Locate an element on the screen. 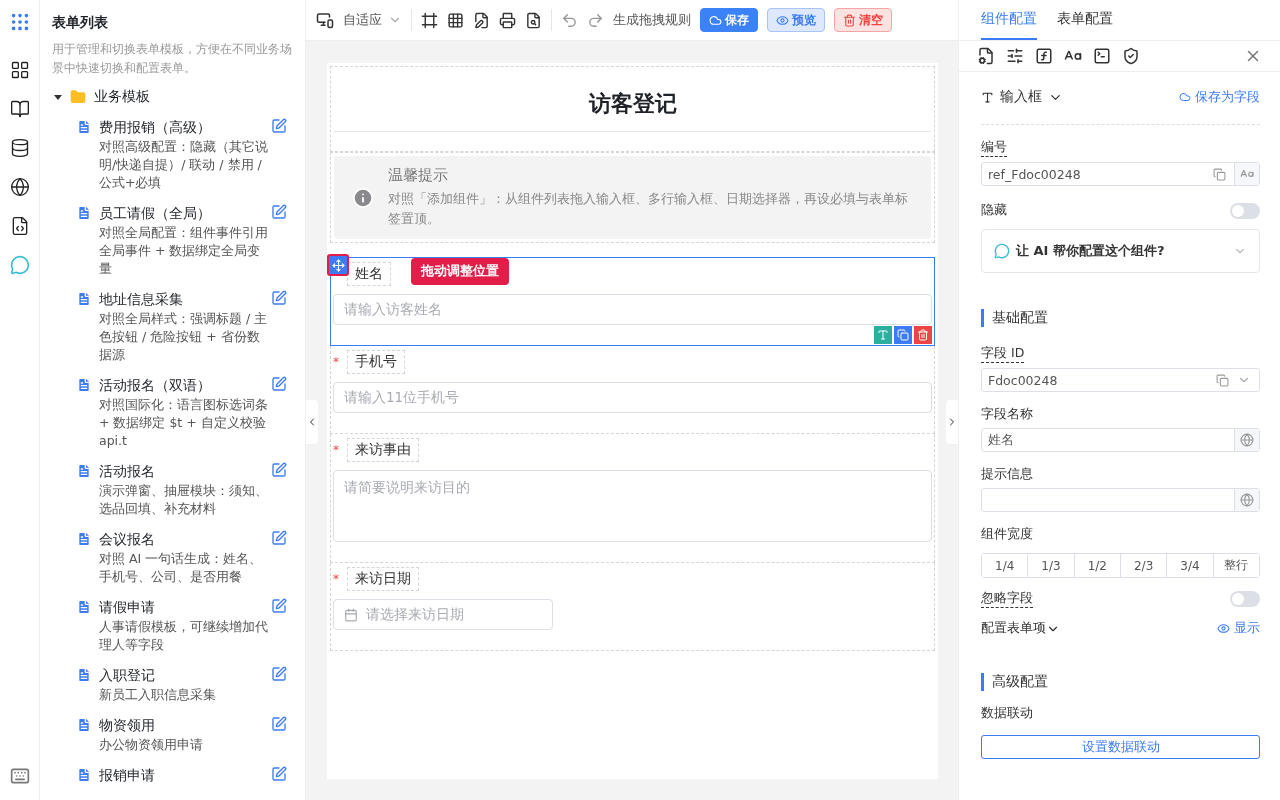 This screenshot has width=1280, height=800. form-field: * 手机号 请输入11位手机号 is located at coordinates (632, 390).